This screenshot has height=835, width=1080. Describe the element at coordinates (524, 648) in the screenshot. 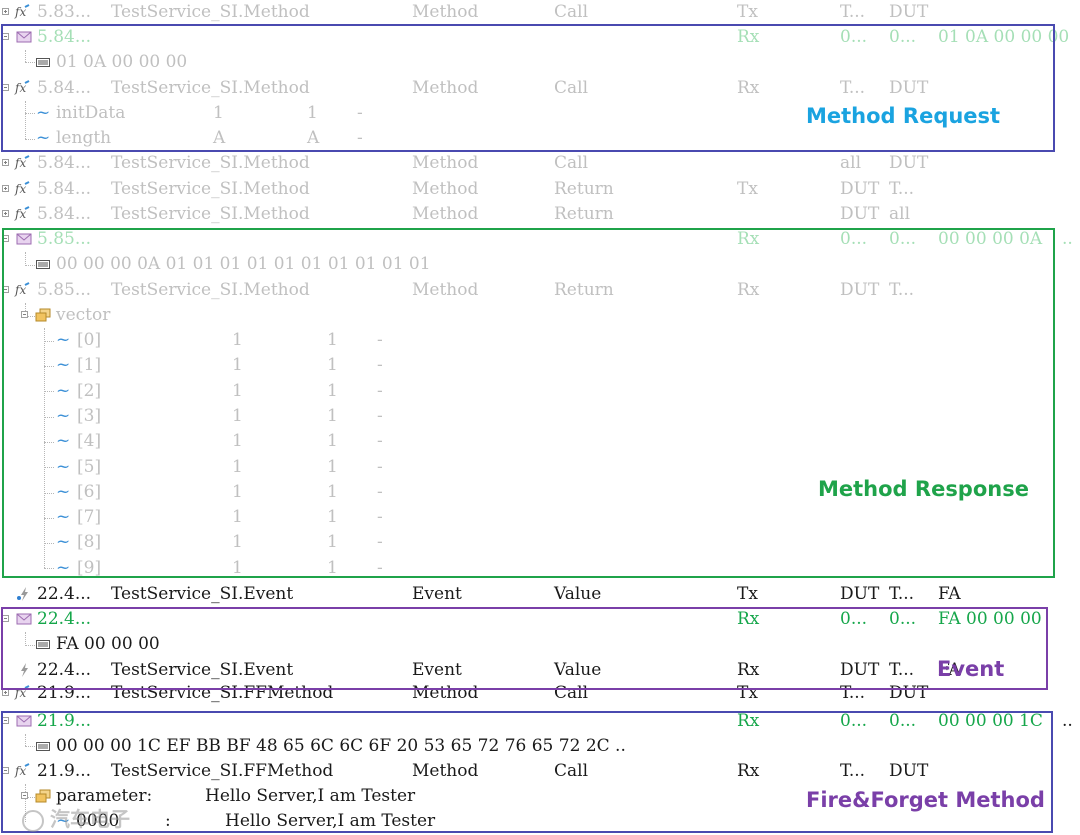

I see `event-box` at that location.